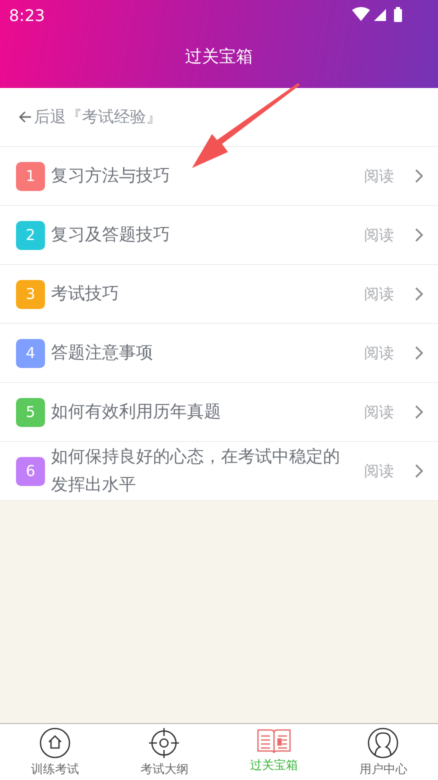 This screenshot has height=780, width=438. What do you see at coordinates (219, 57) in the screenshot?
I see `header-title: 过关宝箱` at bounding box center [219, 57].